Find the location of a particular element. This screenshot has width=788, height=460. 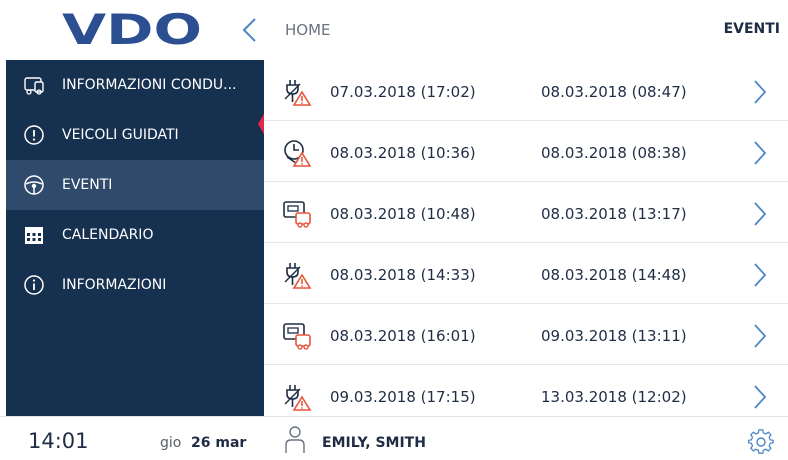

event-end: 08.03.2018 (08:47) is located at coordinates (614, 92).